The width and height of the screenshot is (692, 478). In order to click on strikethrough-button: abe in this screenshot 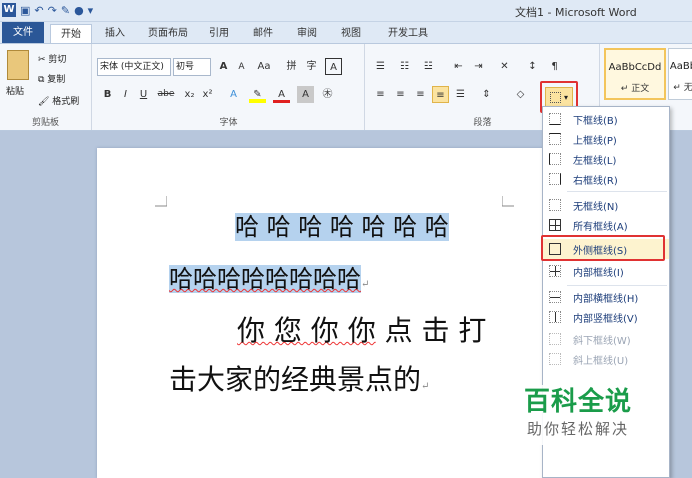, I will do `click(166, 94)`.